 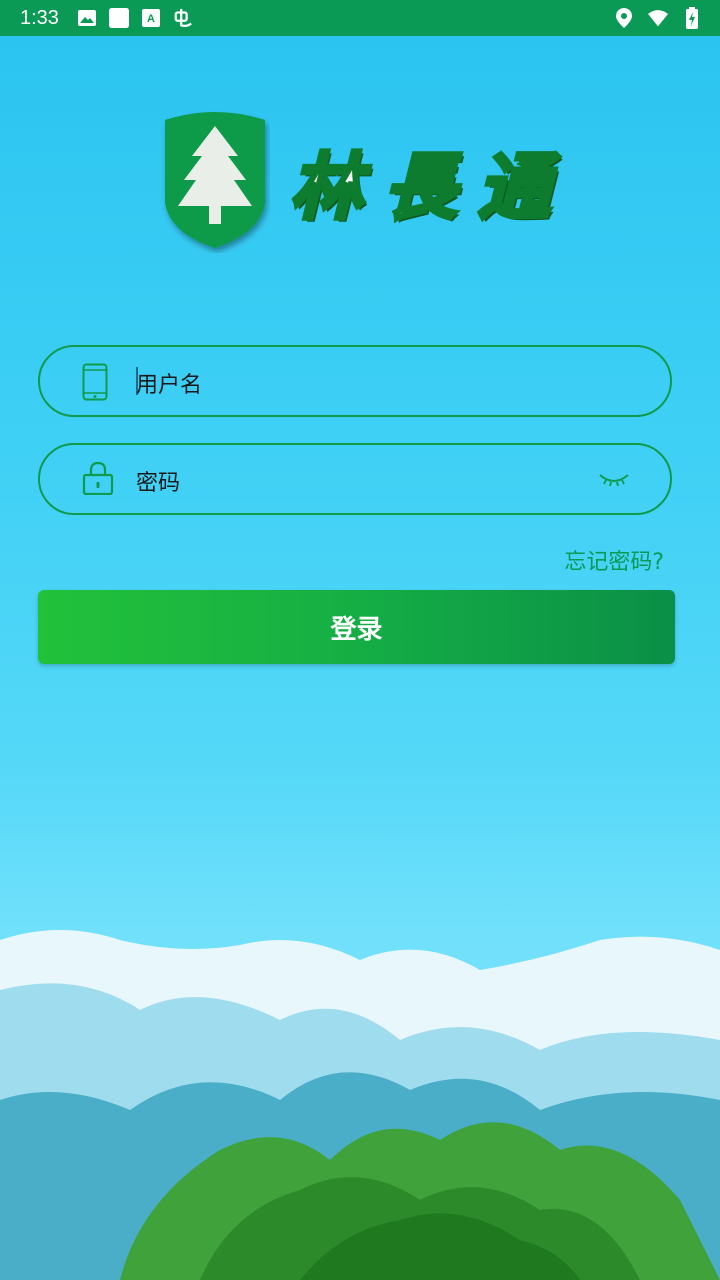 What do you see at coordinates (100, 382) in the screenshot?
I see `phone-icon` at bounding box center [100, 382].